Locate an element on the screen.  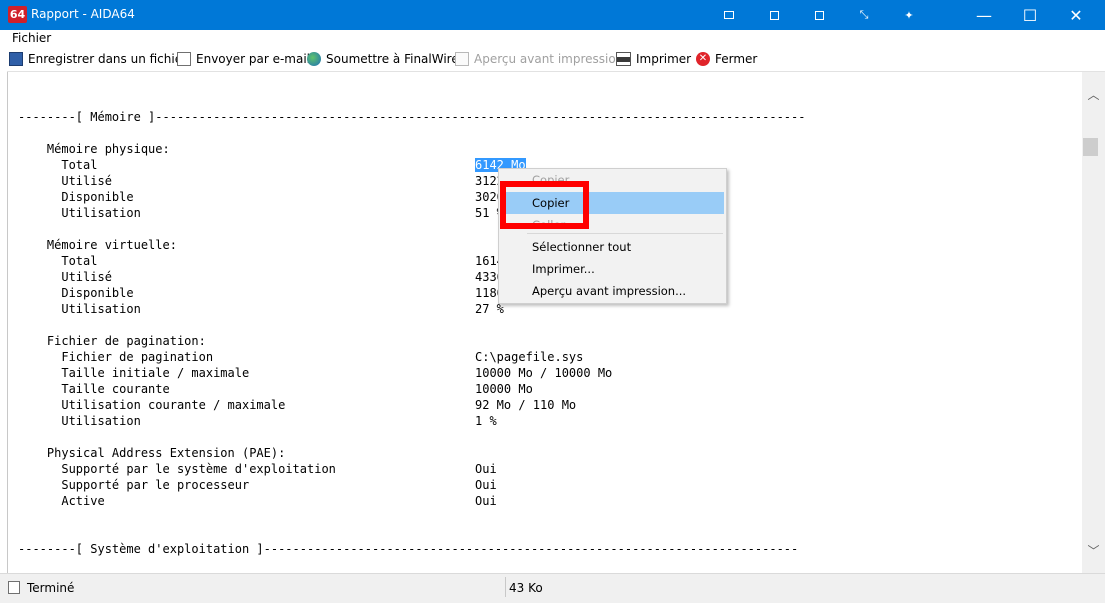
maximize-button: ☐ is located at coordinates (1030, 15).